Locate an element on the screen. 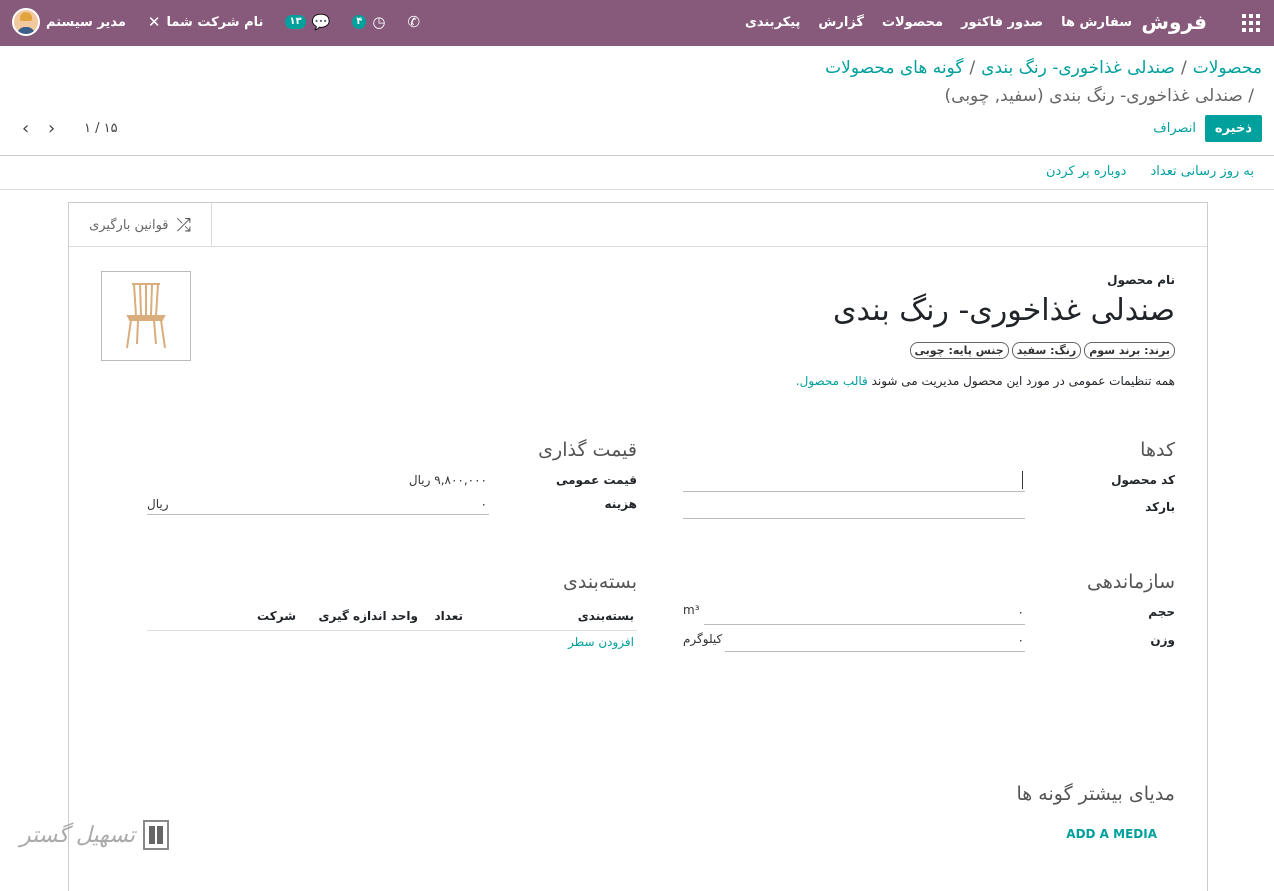  avatar is located at coordinates (26, 22).